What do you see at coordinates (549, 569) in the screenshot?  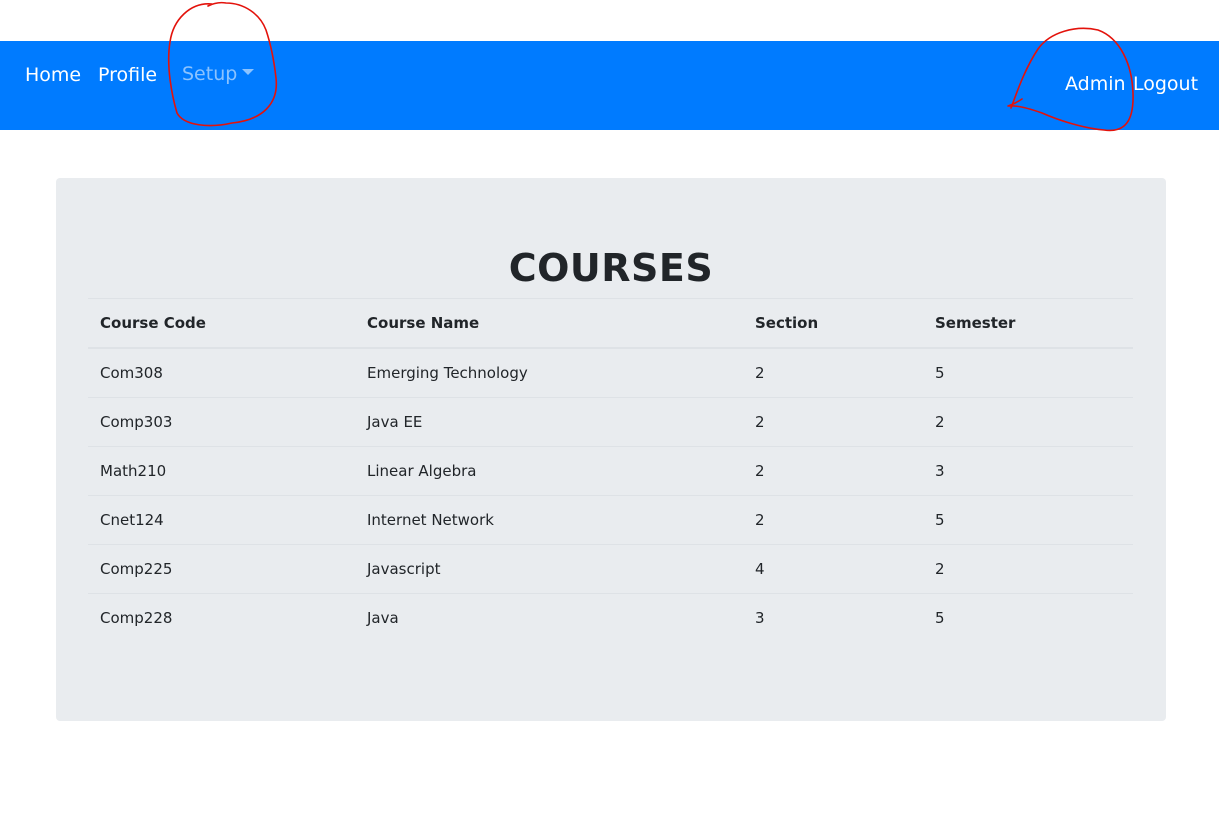 I see `course-name-cell: Javascript` at bounding box center [549, 569].